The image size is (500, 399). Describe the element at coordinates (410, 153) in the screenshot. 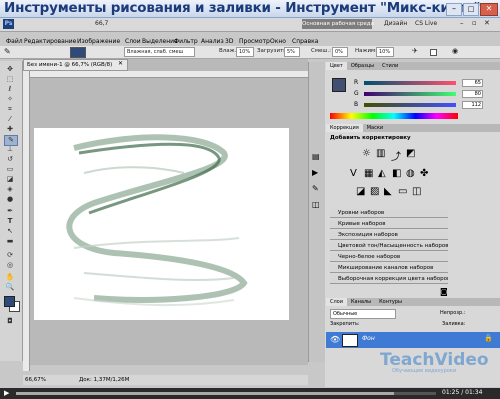

I see `exposure-icon: ◩` at that location.